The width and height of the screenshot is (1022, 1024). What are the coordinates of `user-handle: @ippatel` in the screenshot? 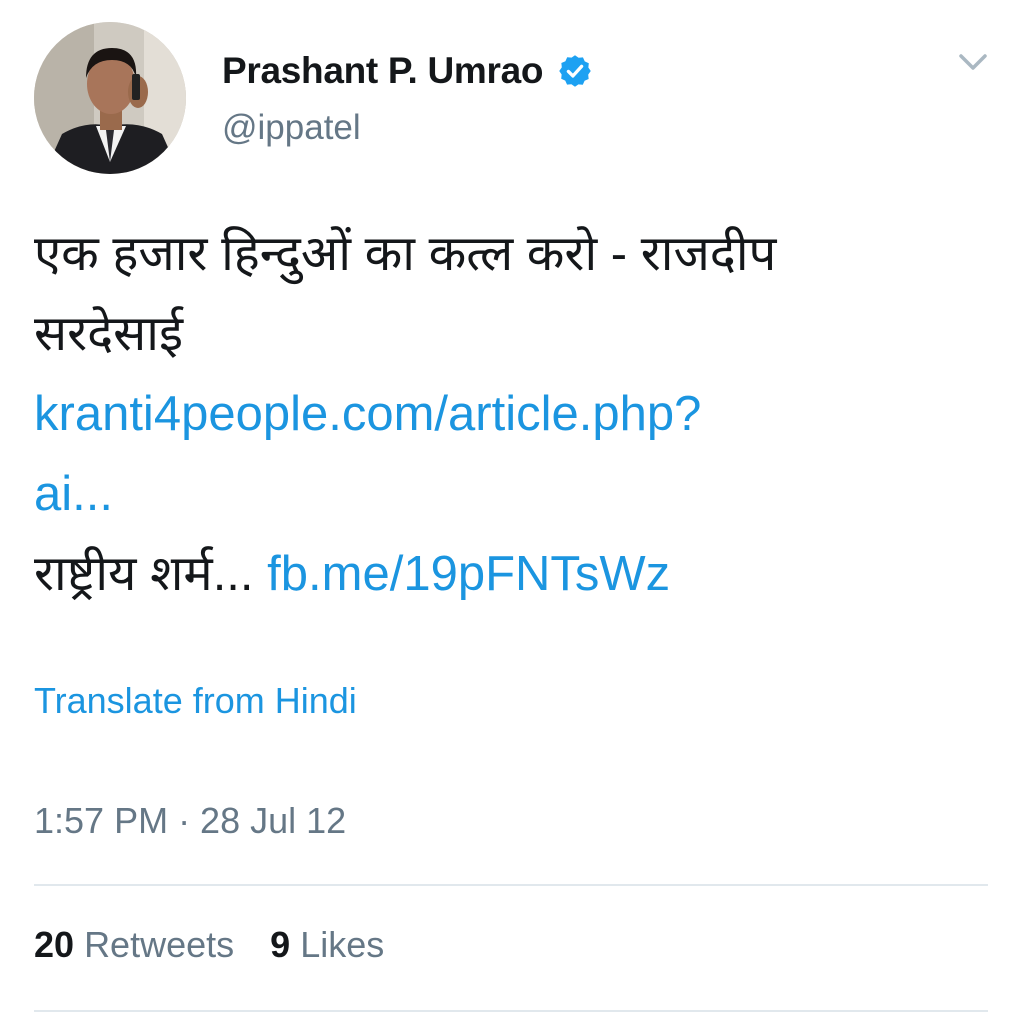 It's located at (291, 128).